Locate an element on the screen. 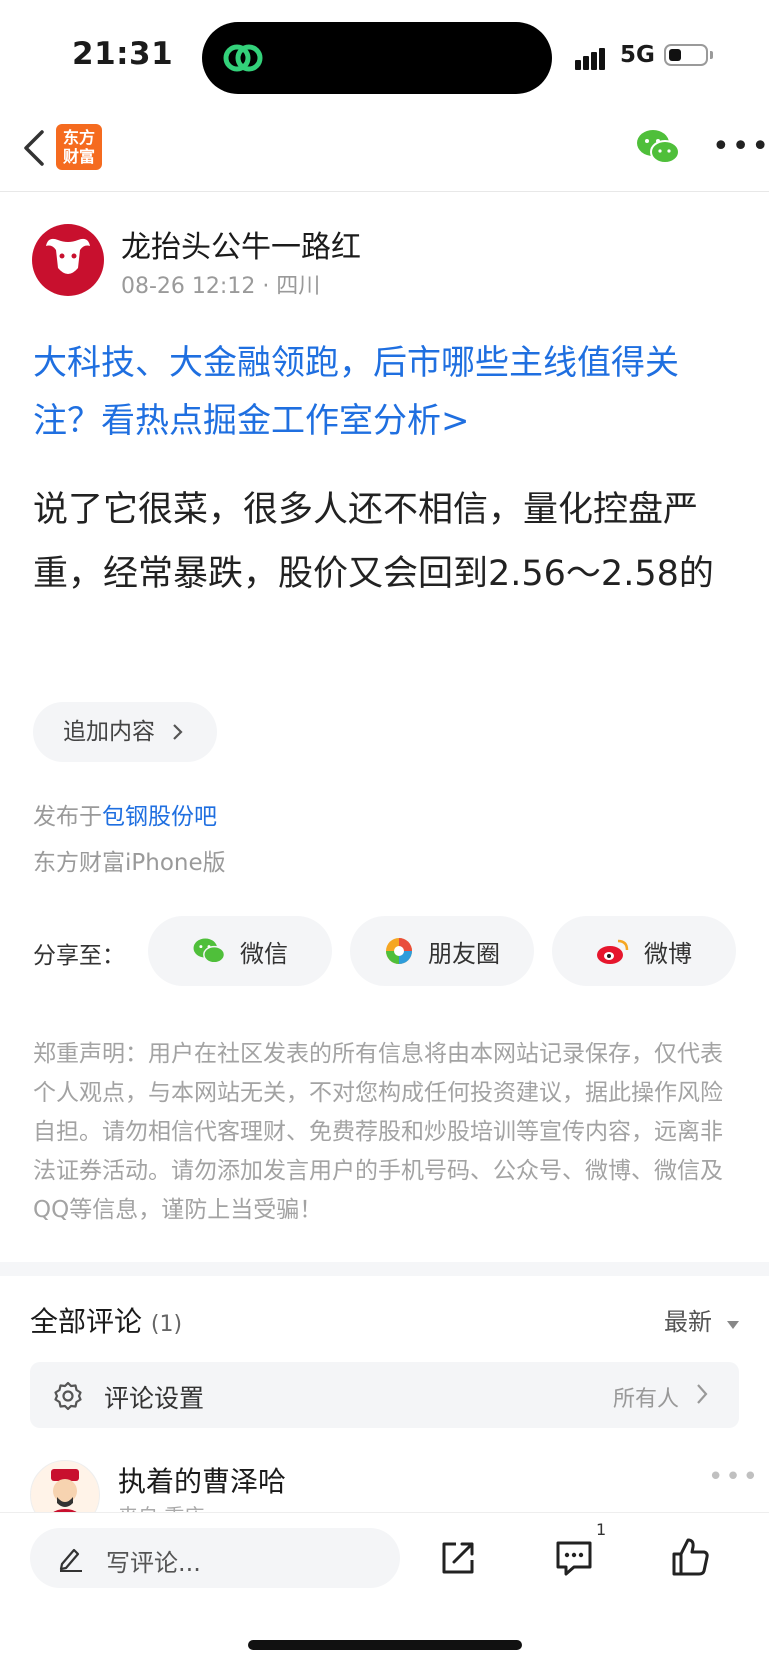  link-app-icon is located at coordinates (243, 58).